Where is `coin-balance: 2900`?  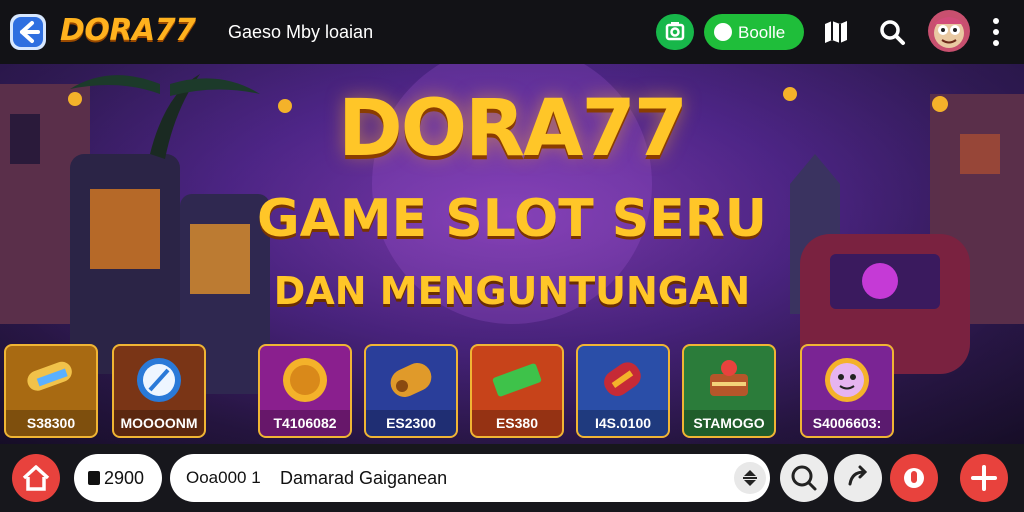 coin-balance: 2900 is located at coordinates (118, 478).